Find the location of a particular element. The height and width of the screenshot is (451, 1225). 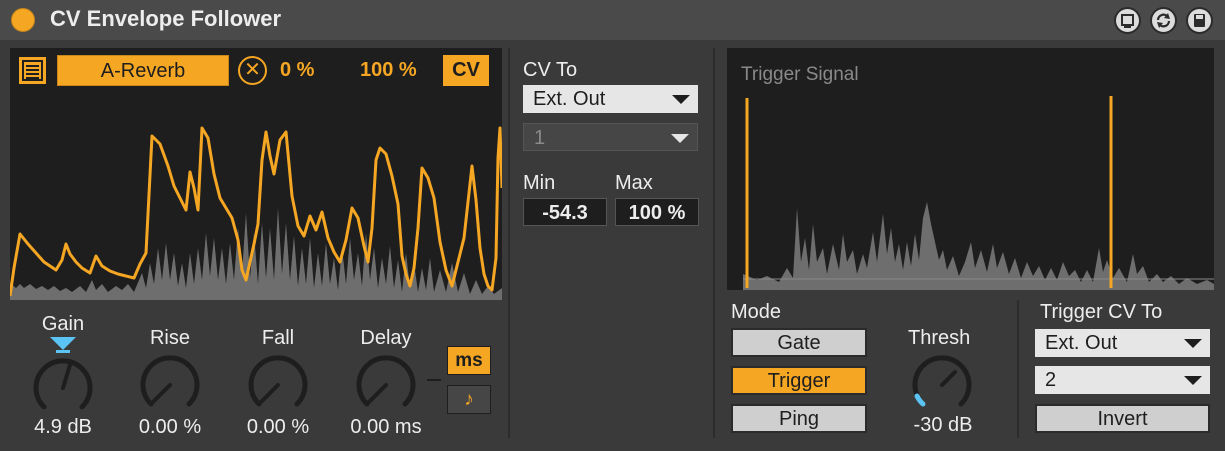

hot-swap-icon is located at coordinates (1127, 21).